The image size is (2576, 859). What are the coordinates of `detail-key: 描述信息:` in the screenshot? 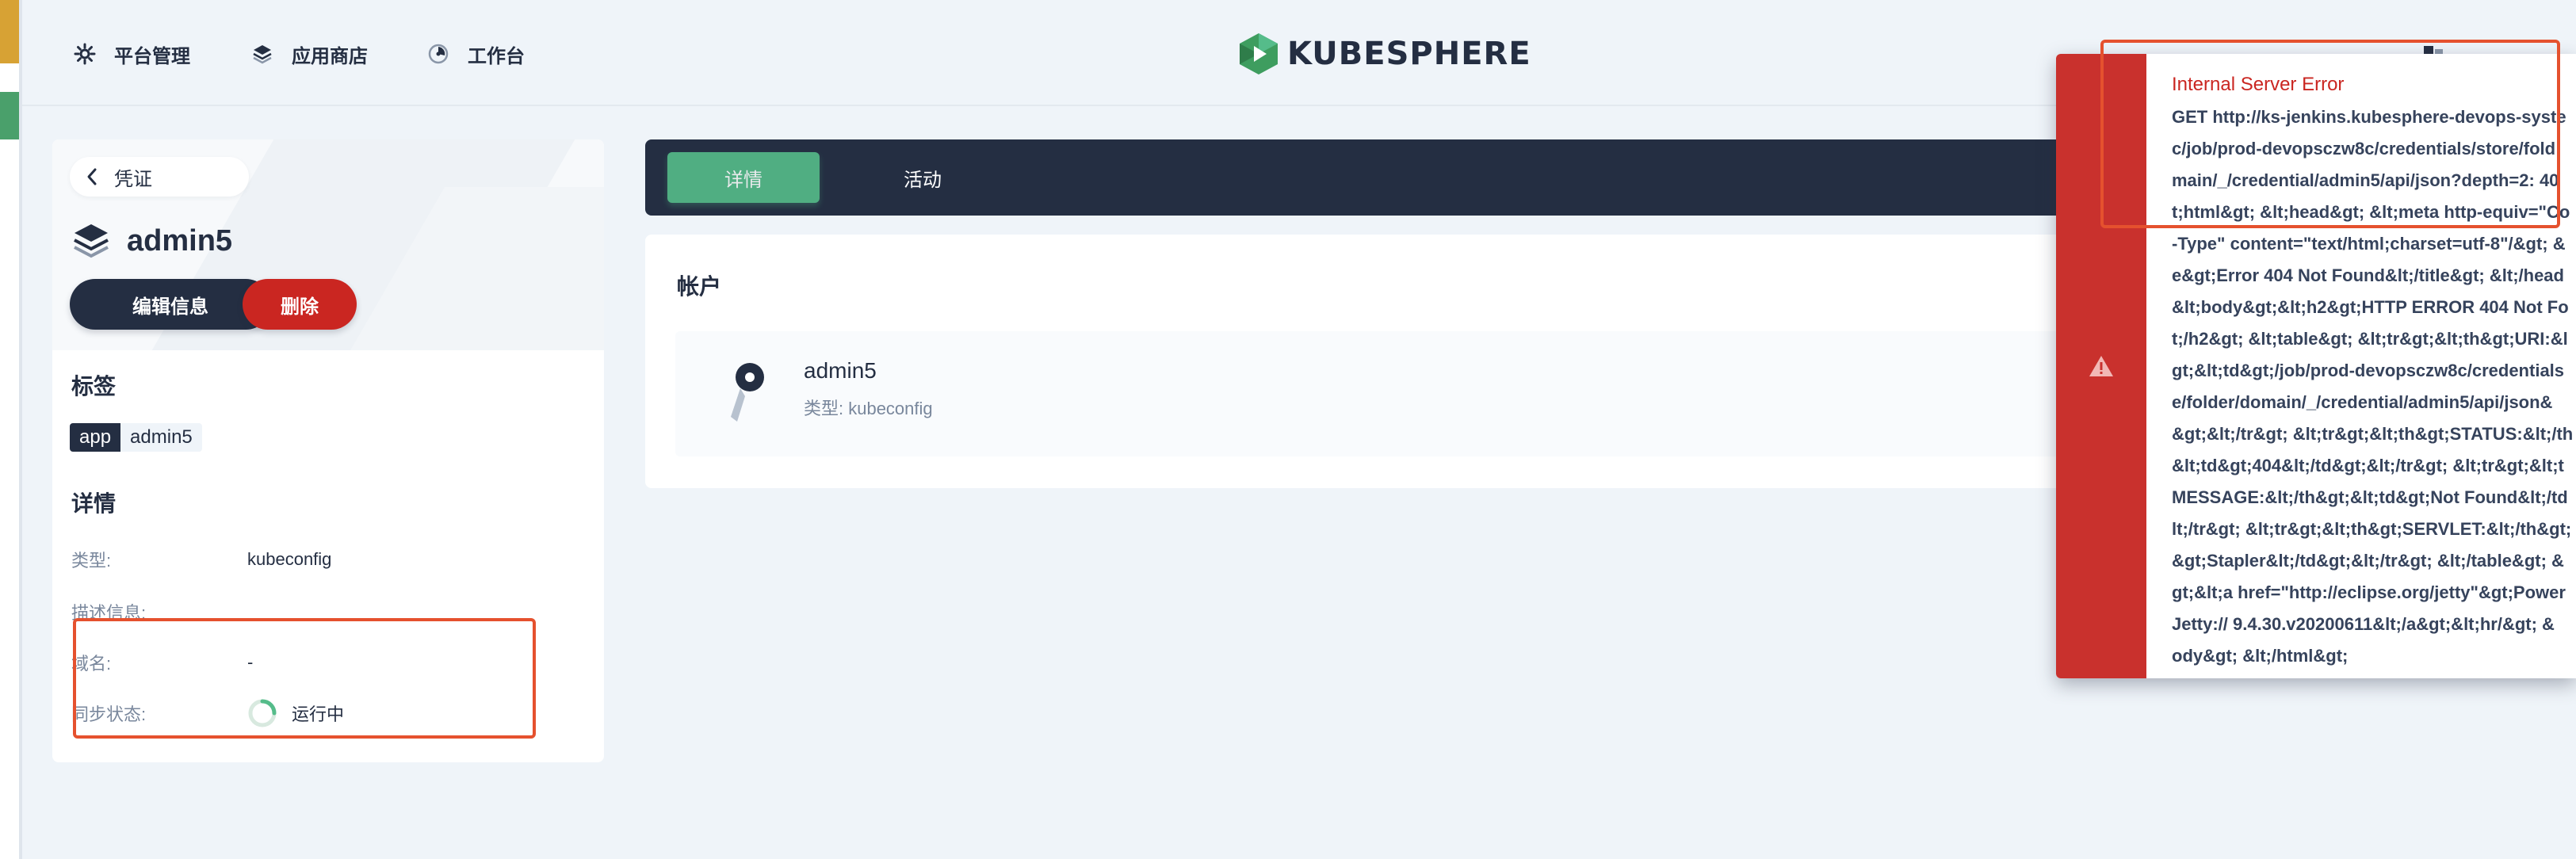 It's located at (109, 613).